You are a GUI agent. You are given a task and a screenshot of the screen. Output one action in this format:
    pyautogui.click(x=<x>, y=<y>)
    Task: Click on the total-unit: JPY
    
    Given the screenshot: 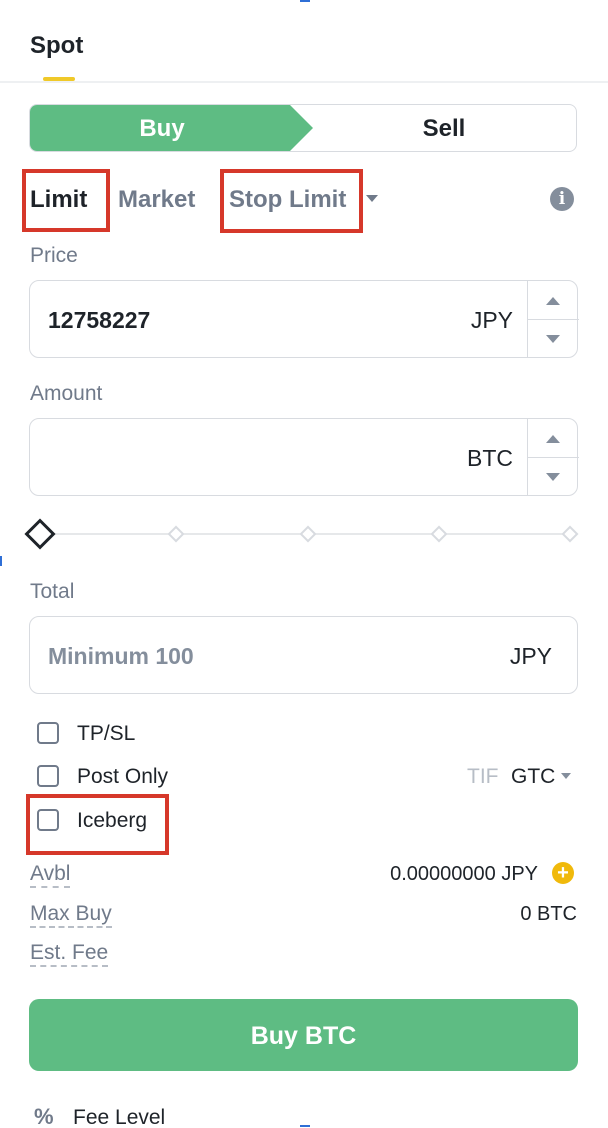 What is the action you would take?
    pyautogui.click(x=530, y=656)
    